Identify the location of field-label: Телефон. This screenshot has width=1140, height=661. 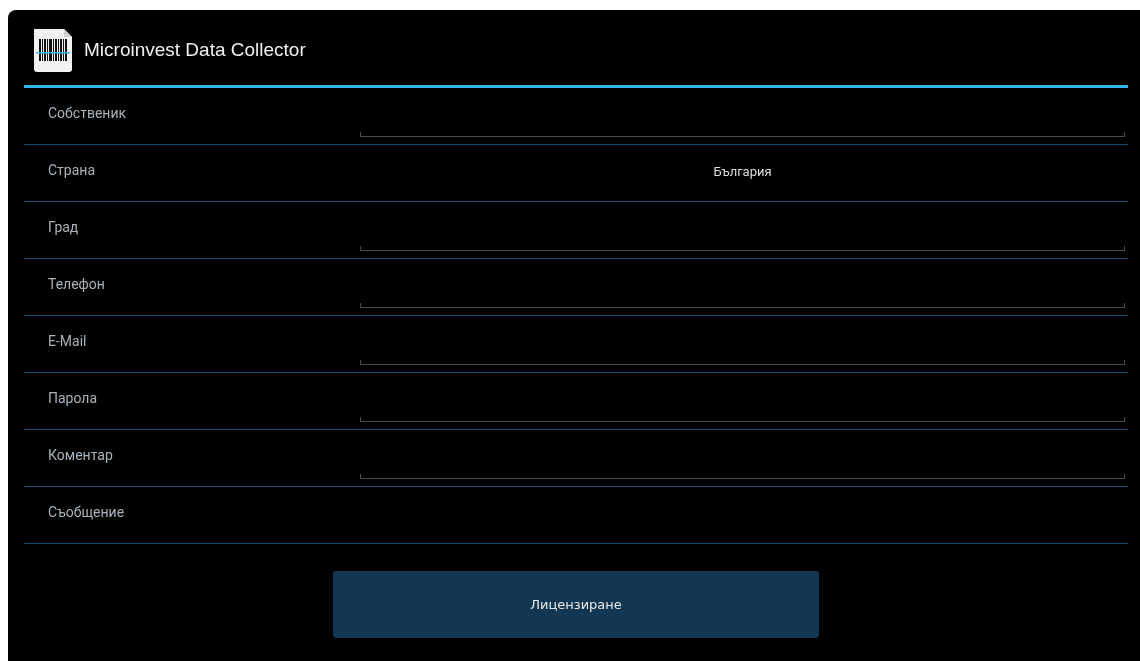
(76, 284).